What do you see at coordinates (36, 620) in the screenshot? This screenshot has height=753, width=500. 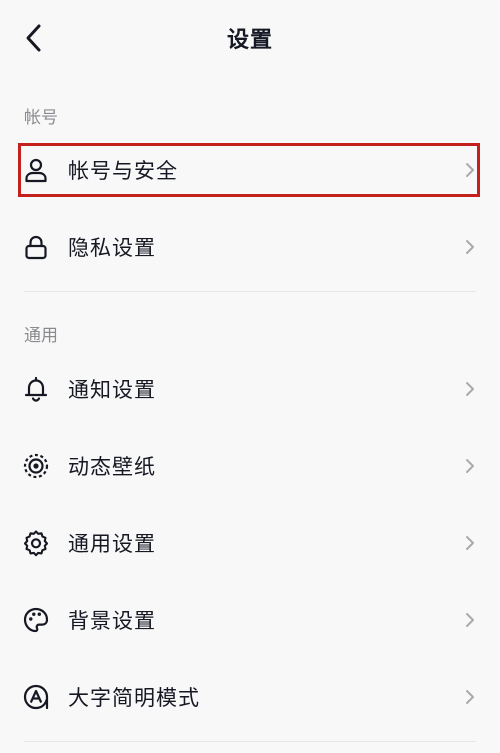 I see `palette-icon` at bounding box center [36, 620].